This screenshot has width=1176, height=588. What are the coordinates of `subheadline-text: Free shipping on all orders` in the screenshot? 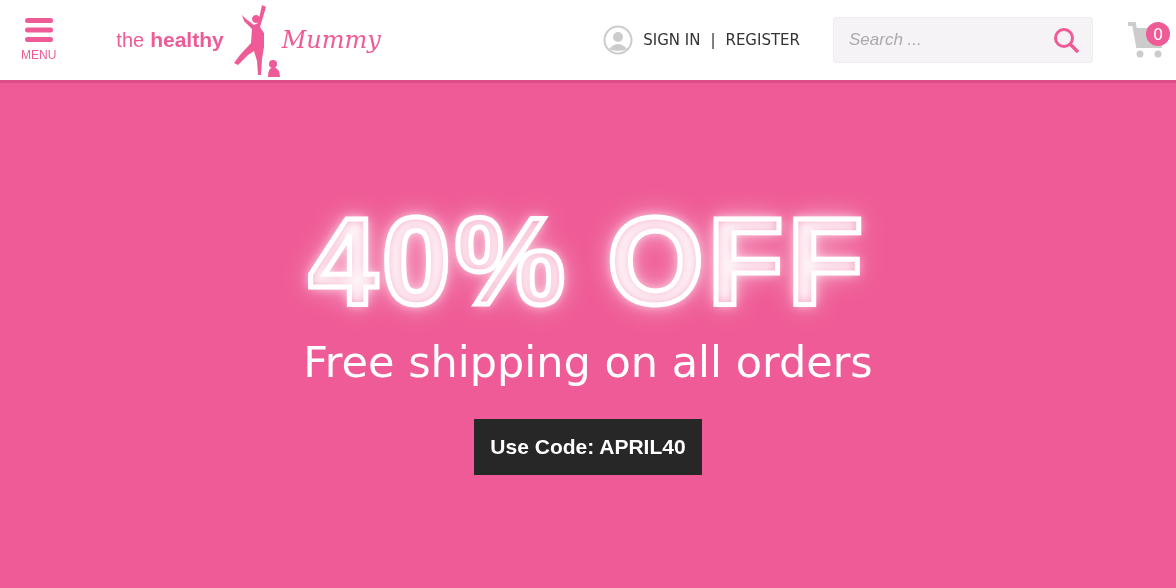 It's located at (588, 362).